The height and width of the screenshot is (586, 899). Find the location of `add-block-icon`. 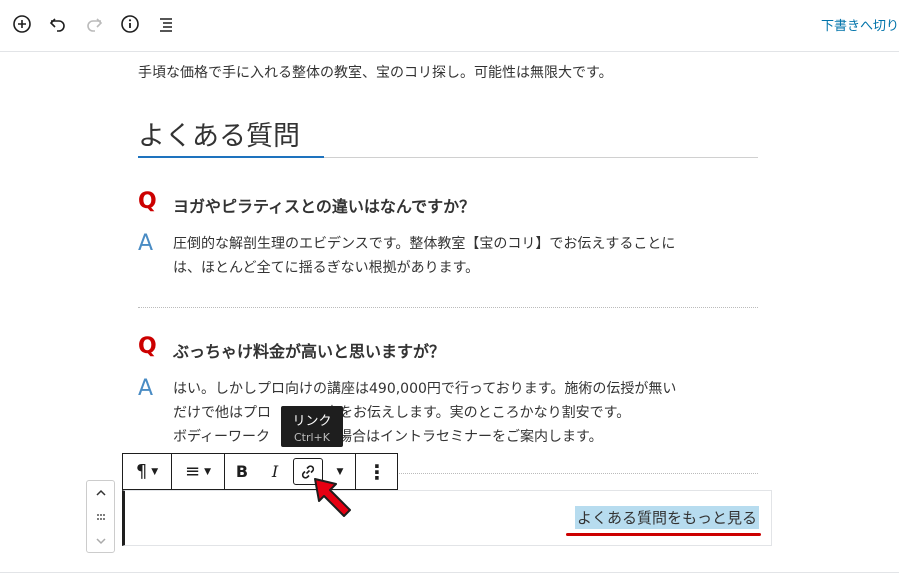

add-block-icon is located at coordinates (22, 24).